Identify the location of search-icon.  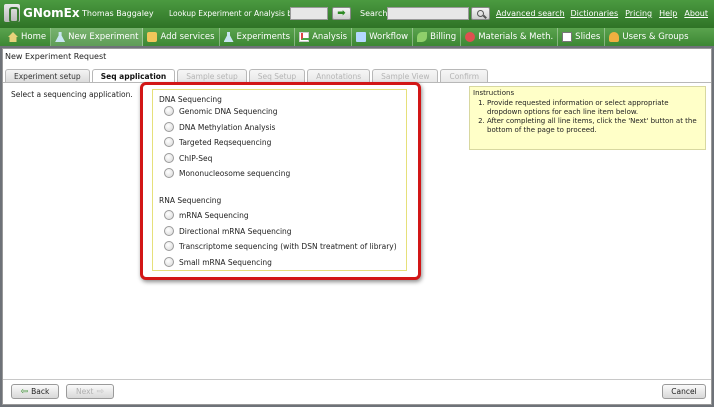
(480, 13).